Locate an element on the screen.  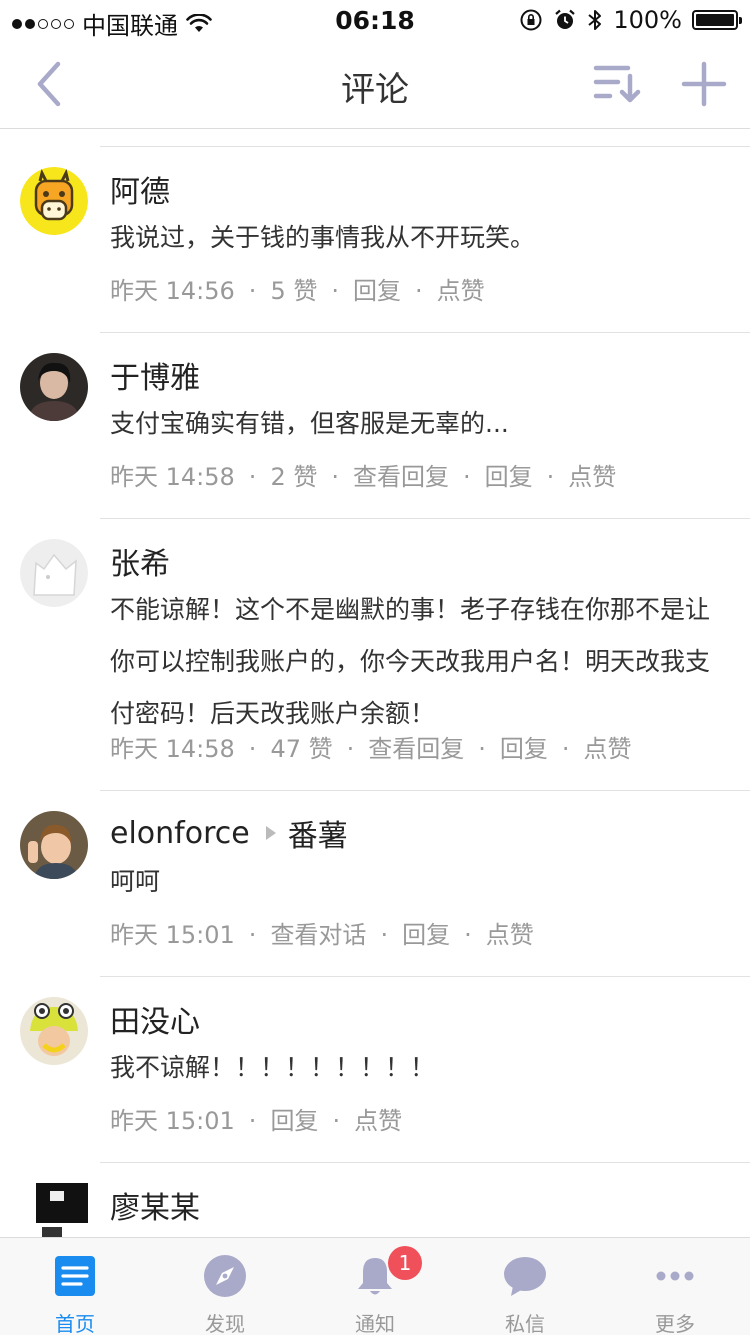
nav-bar: 评论 is located at coordinates (375, 84).